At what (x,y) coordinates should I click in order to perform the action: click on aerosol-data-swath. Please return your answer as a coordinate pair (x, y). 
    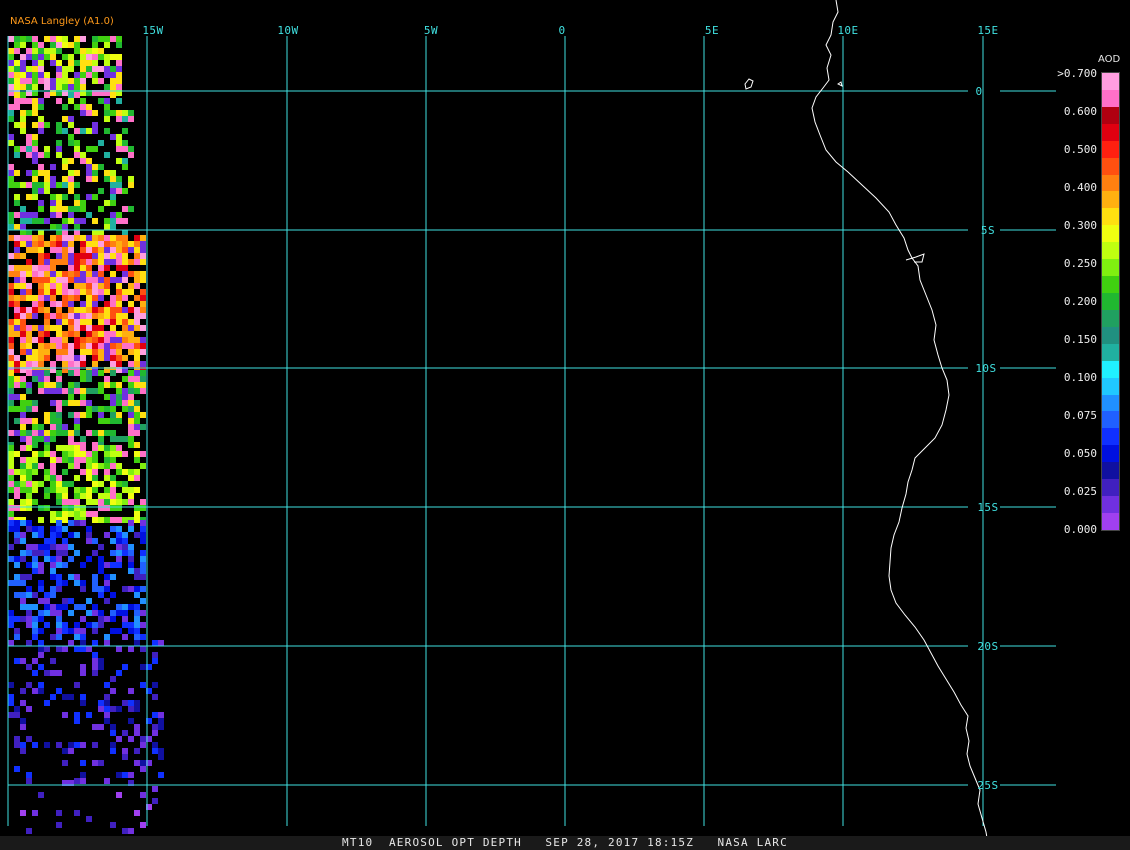
    Looking at the image, I should click on (86, 435).